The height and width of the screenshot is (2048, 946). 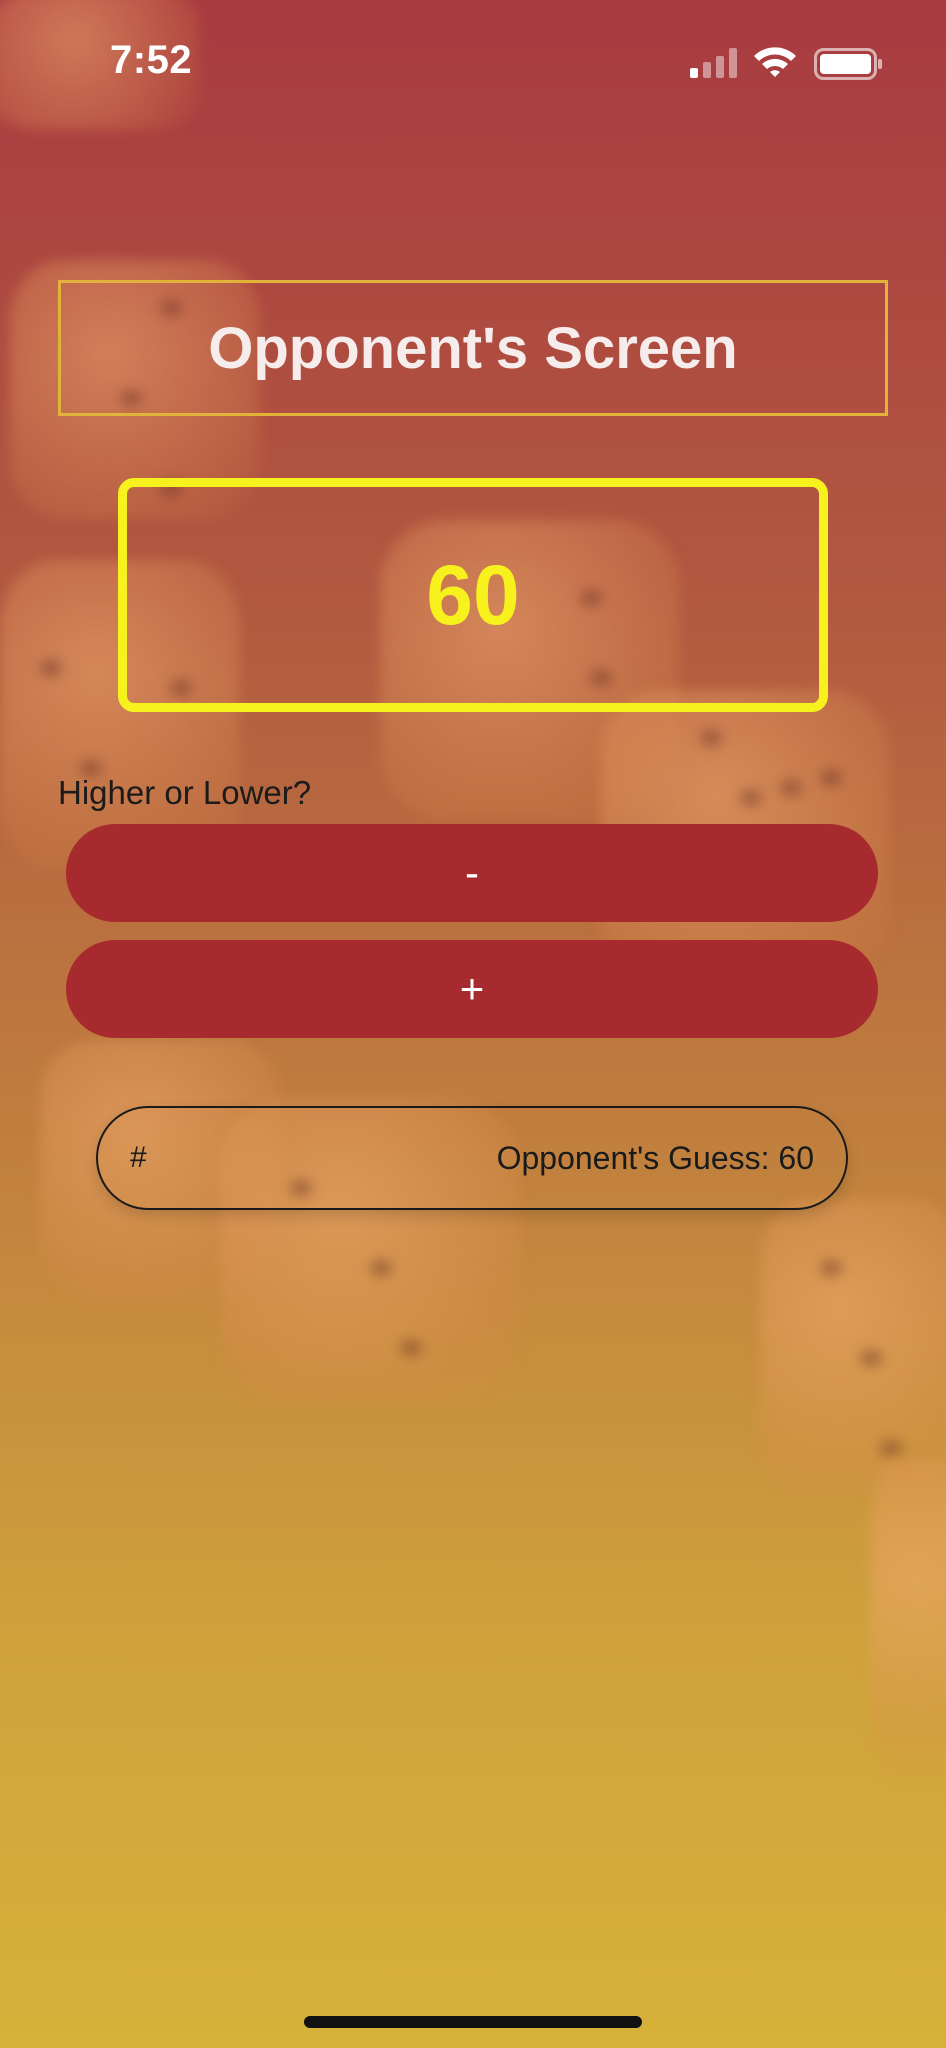 I want to click on hash-icon: #, so click(x=138, y=1157).